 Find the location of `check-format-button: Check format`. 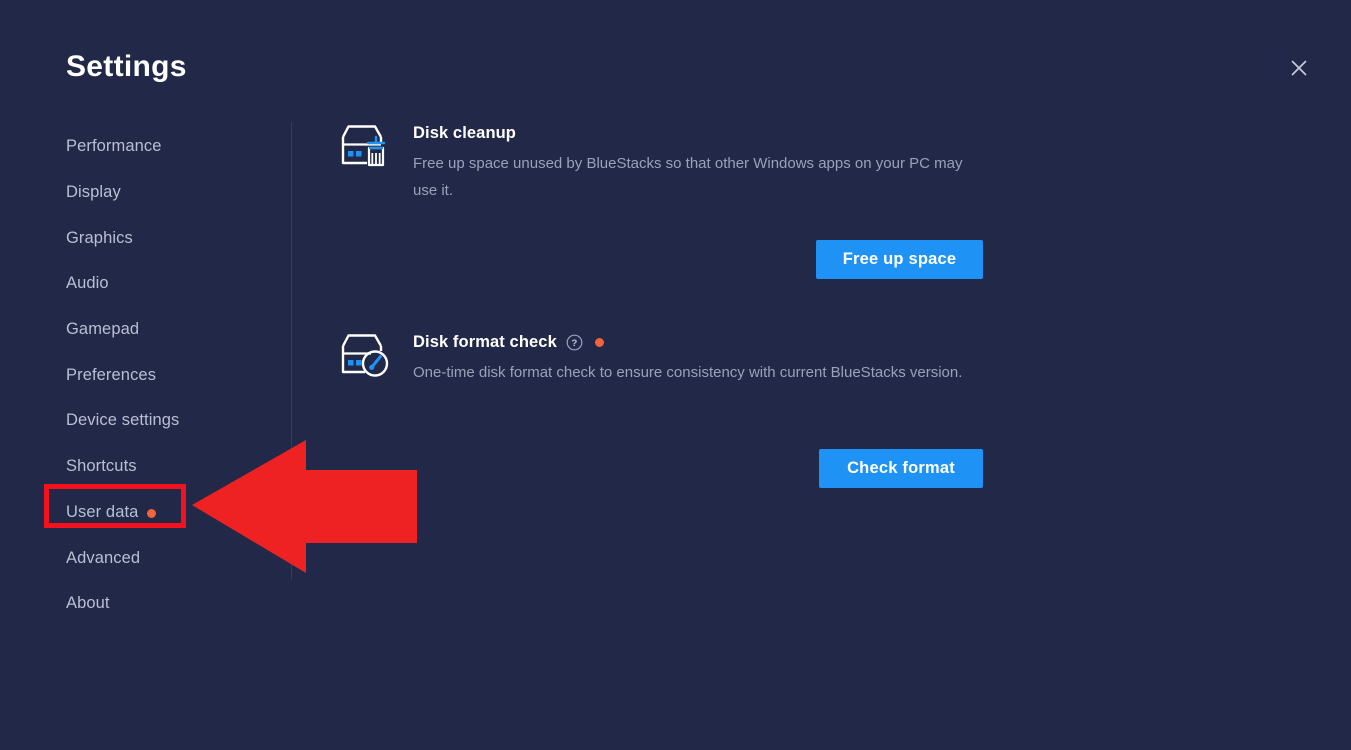

check-format-button: Check format is located at coordinates (901, 468).